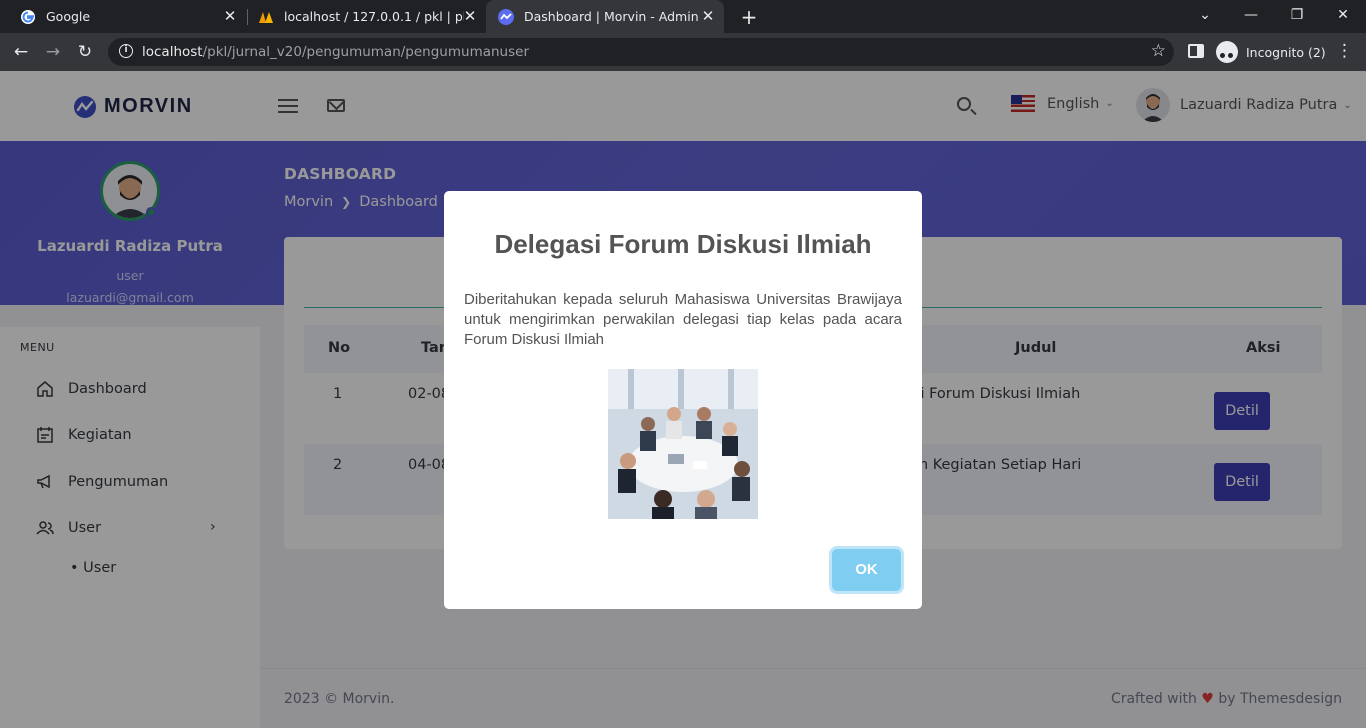  I want to click on minimize-icon: —, so click(1251, 16).